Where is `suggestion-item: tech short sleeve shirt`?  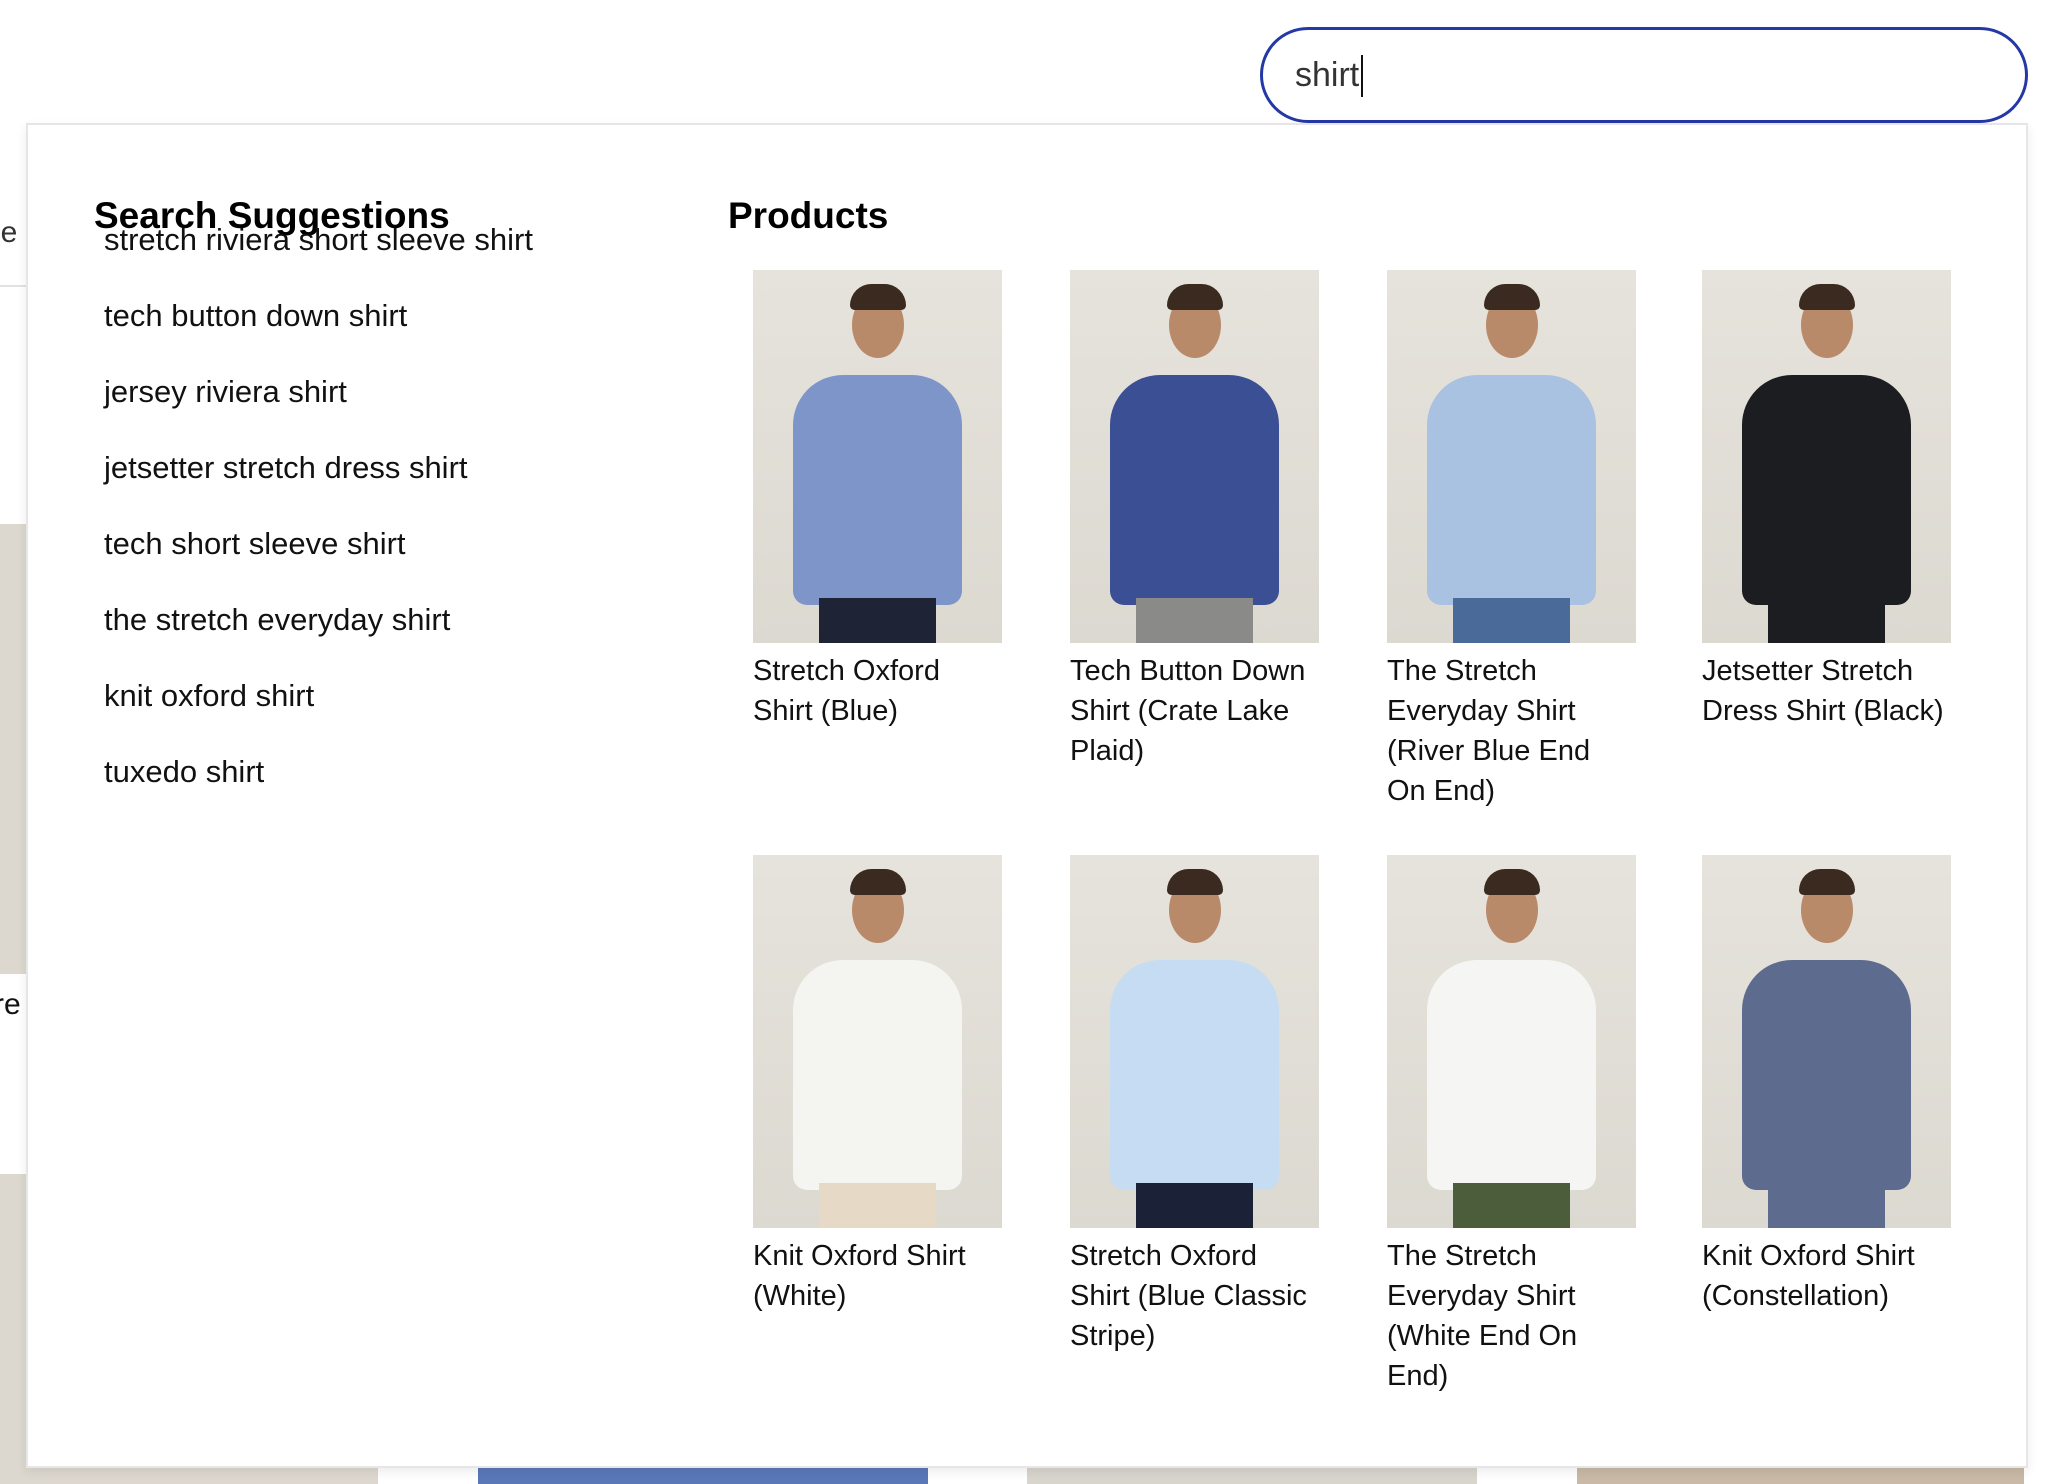 suggestion-item: tech short sleeve shirt is located at coordinates (255, 544).